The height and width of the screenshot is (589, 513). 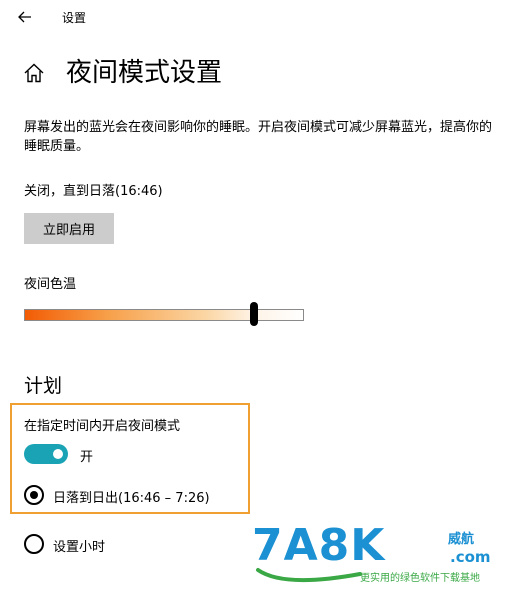 What do you see at coordinates (87, 457) in the screenshot?
I see `toggle-state-text: 开` at bounding box center [87, 457].